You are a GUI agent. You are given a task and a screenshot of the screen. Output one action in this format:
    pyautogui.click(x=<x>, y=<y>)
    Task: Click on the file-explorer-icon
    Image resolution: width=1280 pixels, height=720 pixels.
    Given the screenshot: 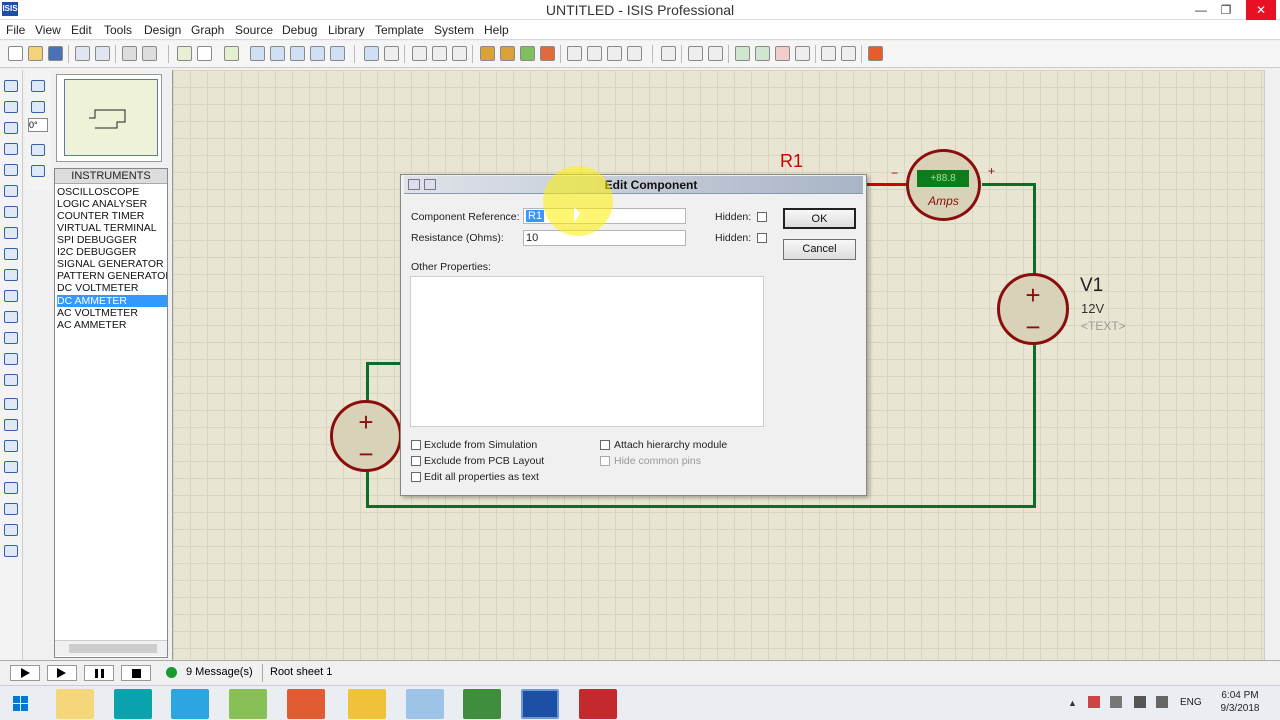 What is the action you would take?
    pyautogui.click(x=75, y=704)
    